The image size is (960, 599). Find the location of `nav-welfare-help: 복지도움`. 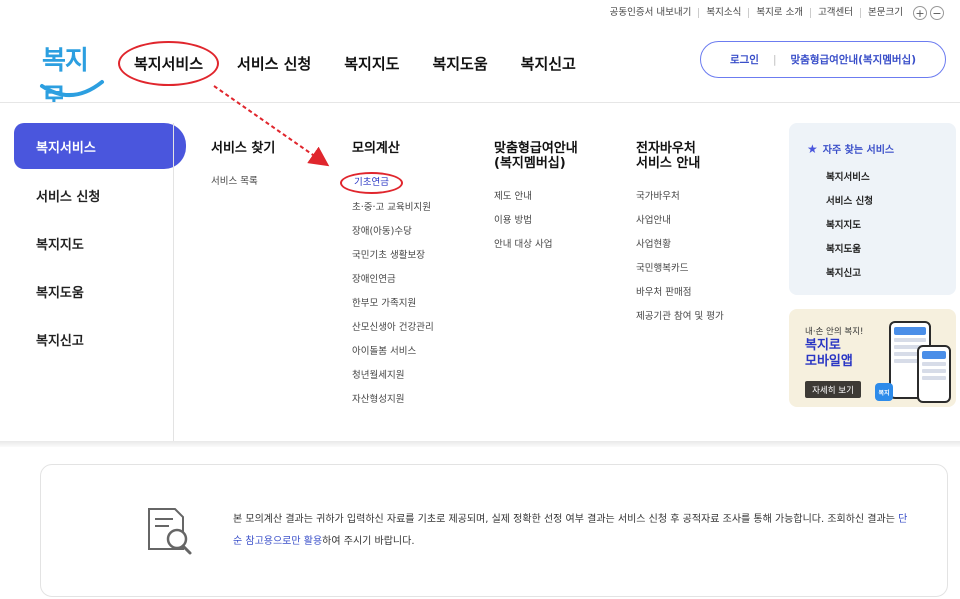

nav-welfare-help: 복지도움 is located at coordinates (459, 63).